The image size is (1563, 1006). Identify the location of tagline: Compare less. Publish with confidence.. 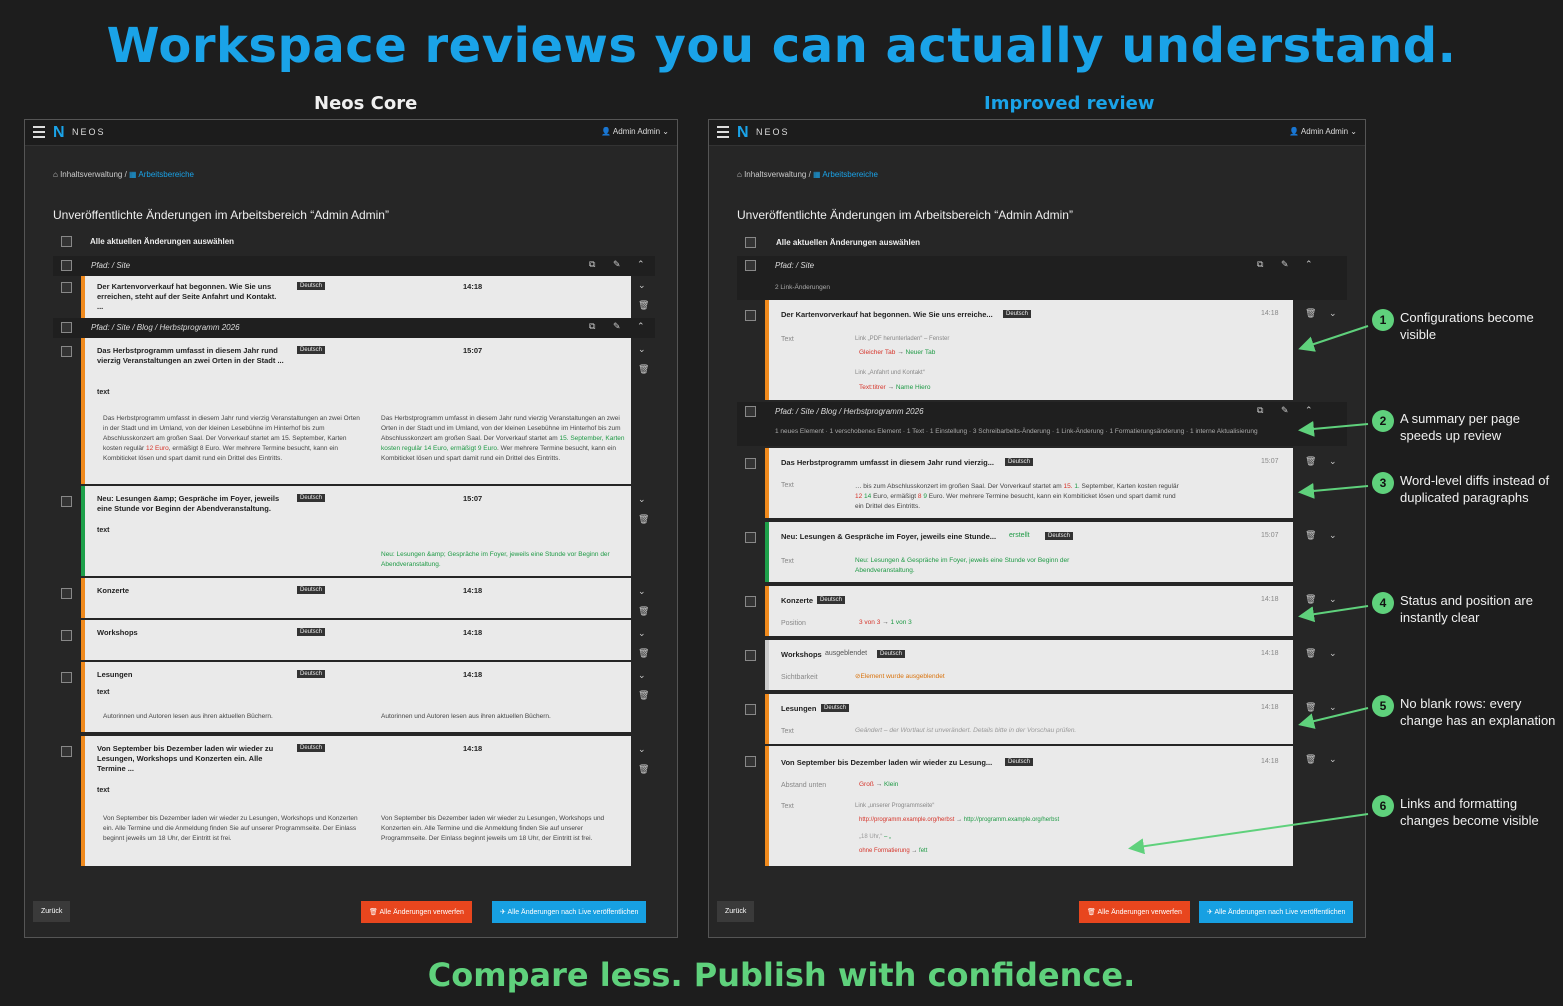
(781, 975).